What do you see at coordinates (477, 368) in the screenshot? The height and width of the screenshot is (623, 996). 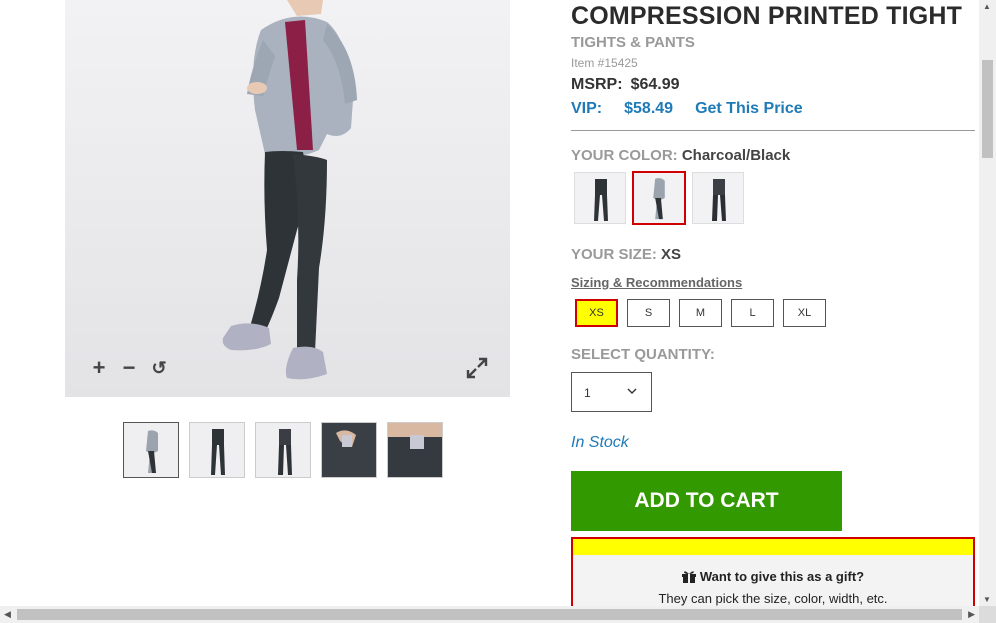 I see `expand-icon` at bounding box center [477, 368].